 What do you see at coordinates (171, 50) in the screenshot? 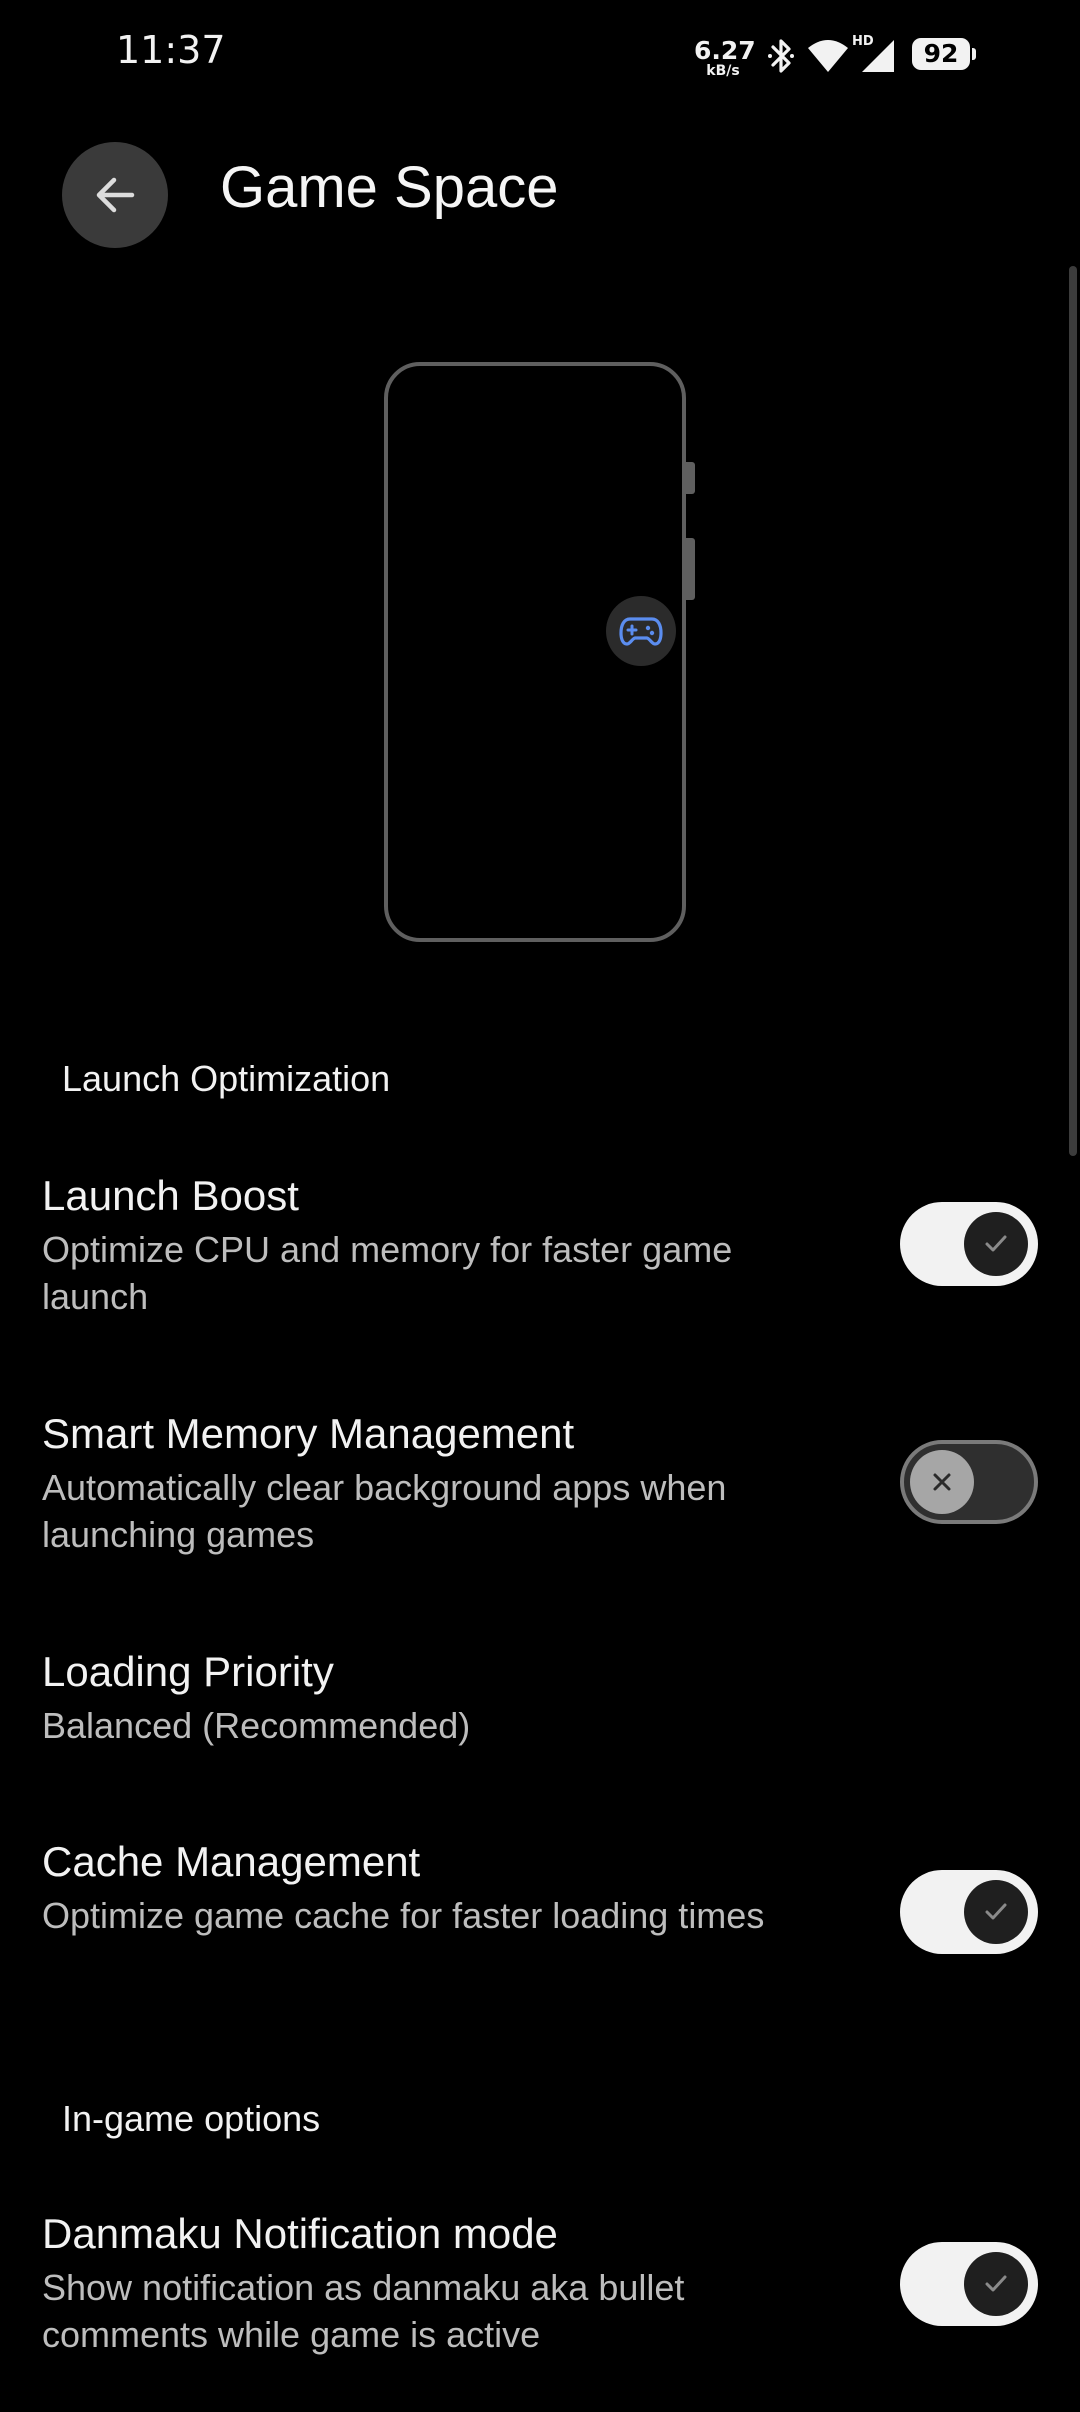
I see `status-time: 11:37` at bounding box center [171, 50].